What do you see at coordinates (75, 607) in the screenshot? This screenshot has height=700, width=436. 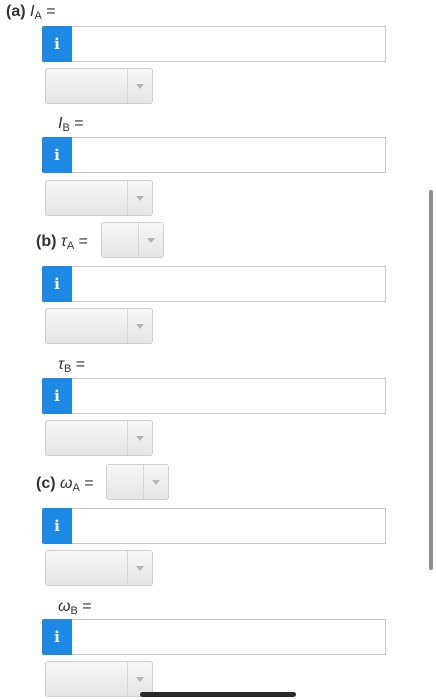 I see `label-omega-B: ωB =` at bounding box center [75, 607].